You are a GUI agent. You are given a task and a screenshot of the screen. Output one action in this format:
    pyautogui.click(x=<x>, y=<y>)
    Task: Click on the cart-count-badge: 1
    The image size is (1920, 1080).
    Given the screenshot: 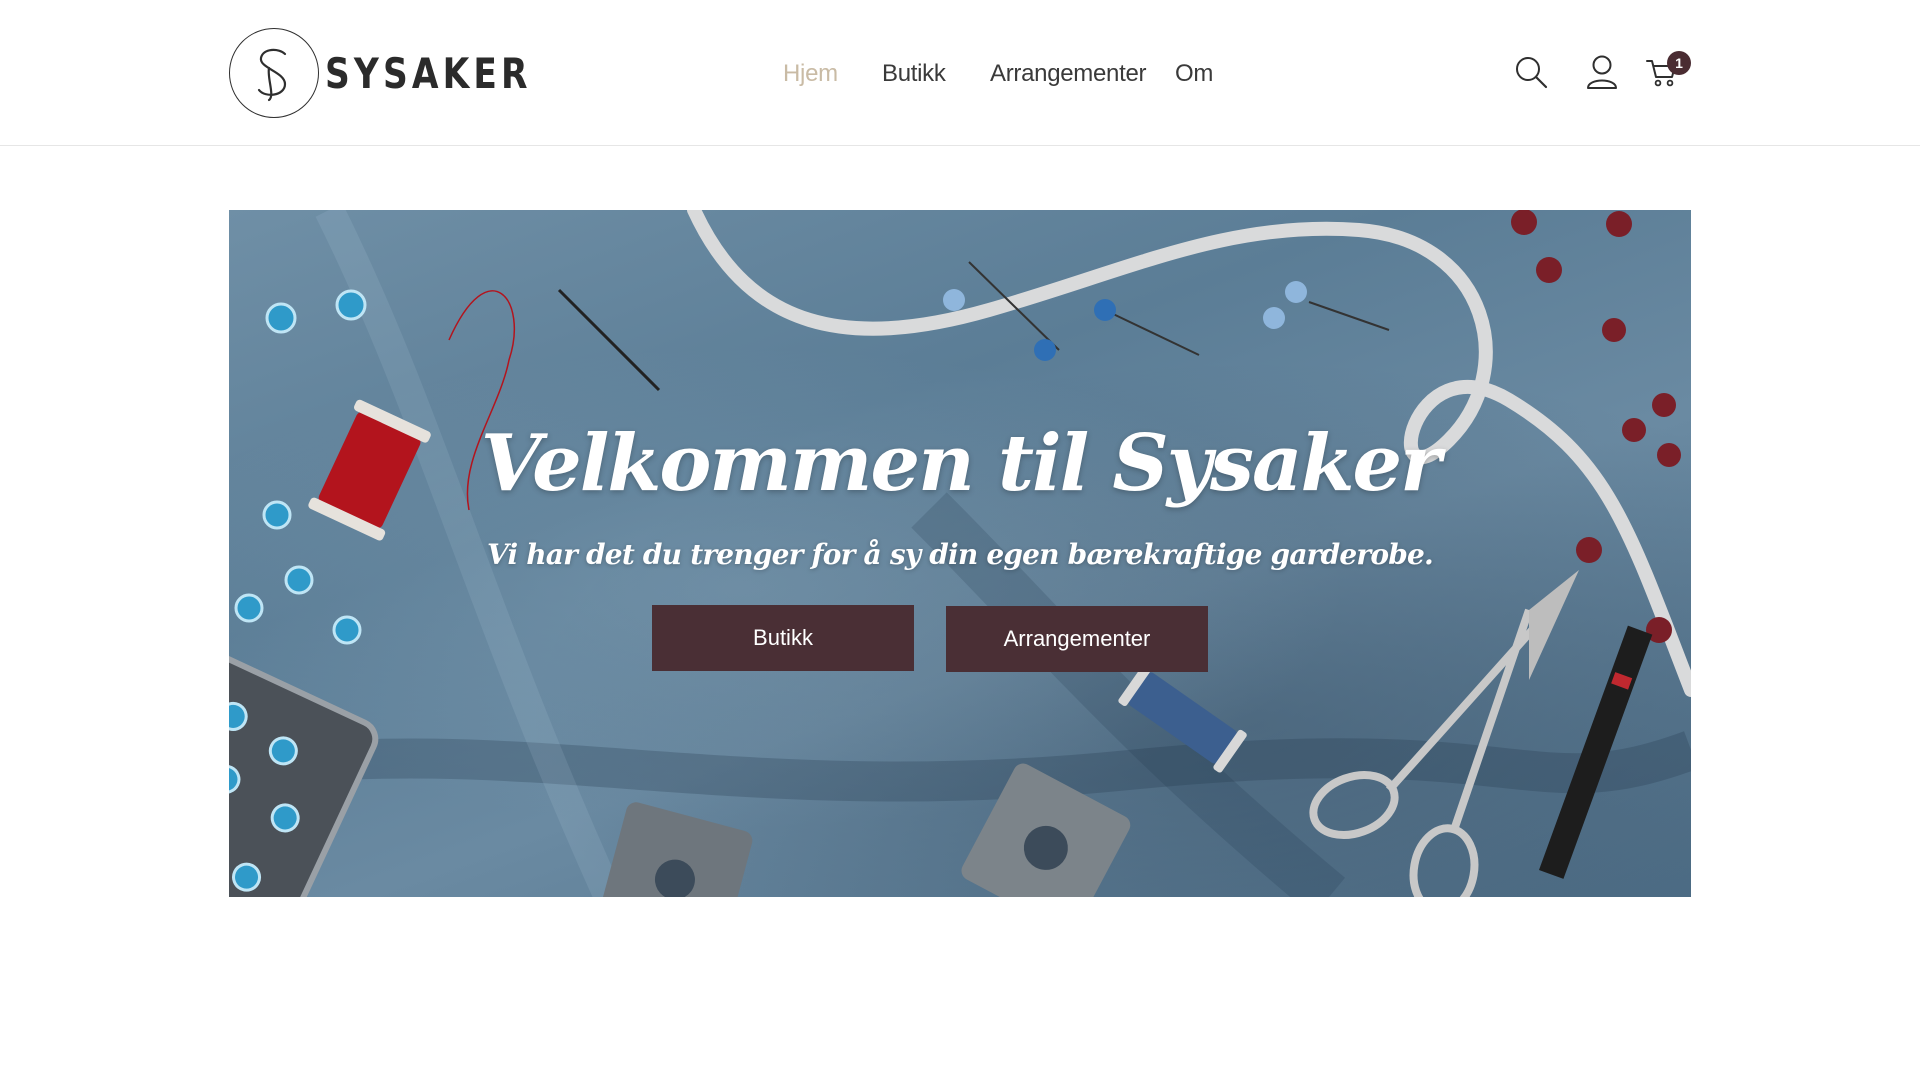 What is the action you would take?
    pyautogui.click(x=1679, y=63)
    